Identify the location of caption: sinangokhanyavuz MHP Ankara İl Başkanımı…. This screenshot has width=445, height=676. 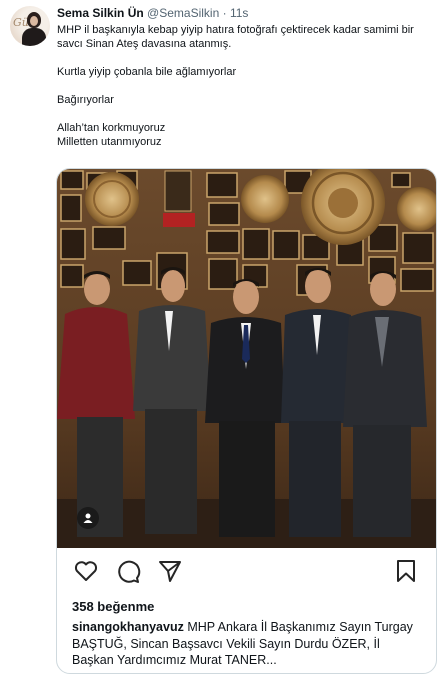
(247, 644).